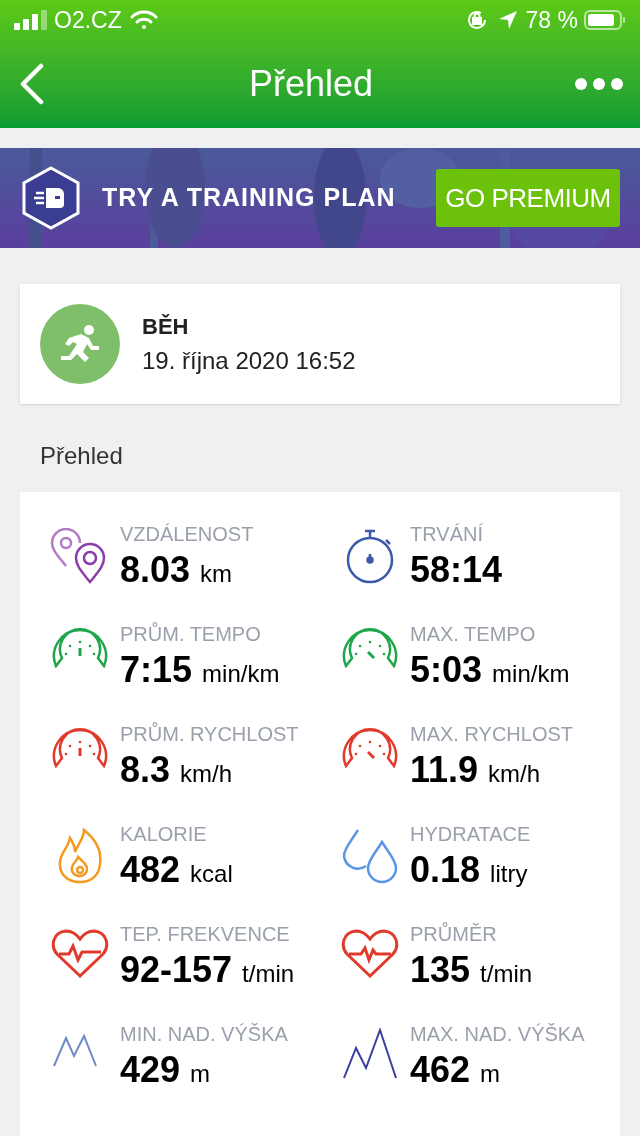 This screenshot has height=1136, width=640. Describe the element at coordinates (150, 1070) in the screenshot. I see `stat-value: 429` at that location.